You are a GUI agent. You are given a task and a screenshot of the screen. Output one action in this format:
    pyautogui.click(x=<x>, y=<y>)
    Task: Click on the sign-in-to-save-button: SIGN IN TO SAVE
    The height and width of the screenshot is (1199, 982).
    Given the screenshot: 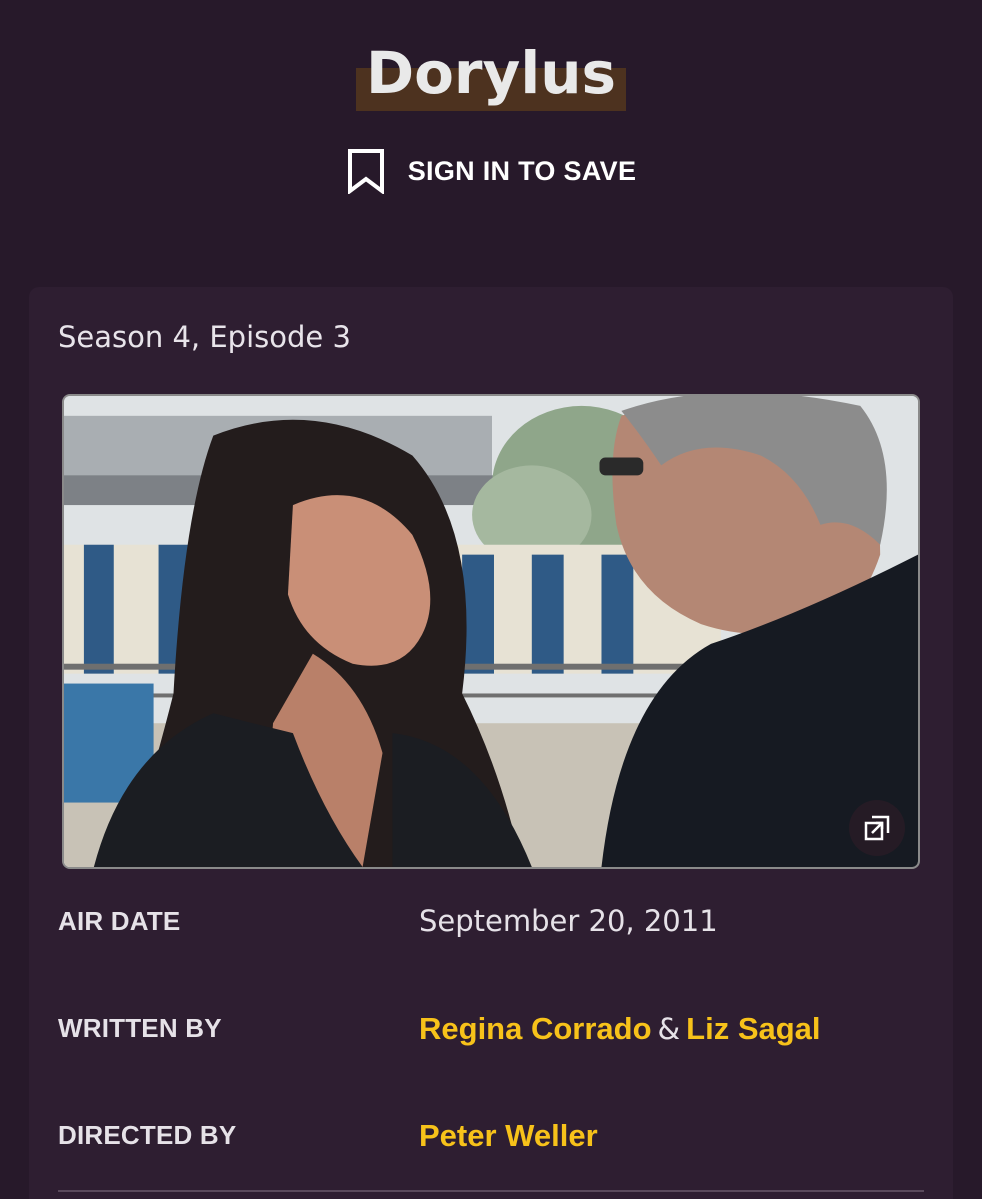 What is the action you would take?
    pyautogui.click(x=491, y=171)
    